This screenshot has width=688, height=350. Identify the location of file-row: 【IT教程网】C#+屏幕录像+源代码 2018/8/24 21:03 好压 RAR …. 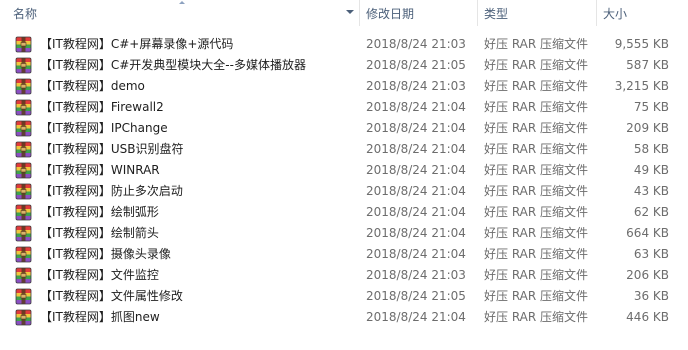
(344, 44).